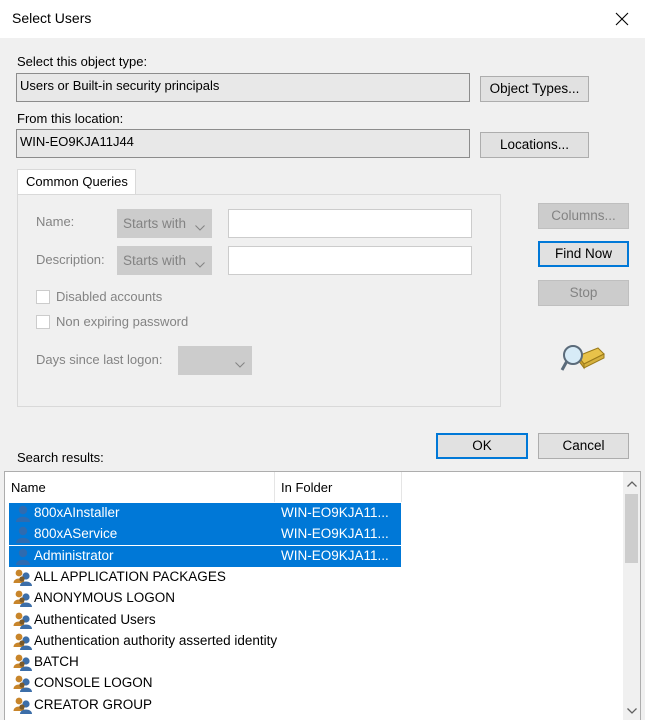  I want to click on location-field: WIN-EO9KJA11J44, so click(243, 143).